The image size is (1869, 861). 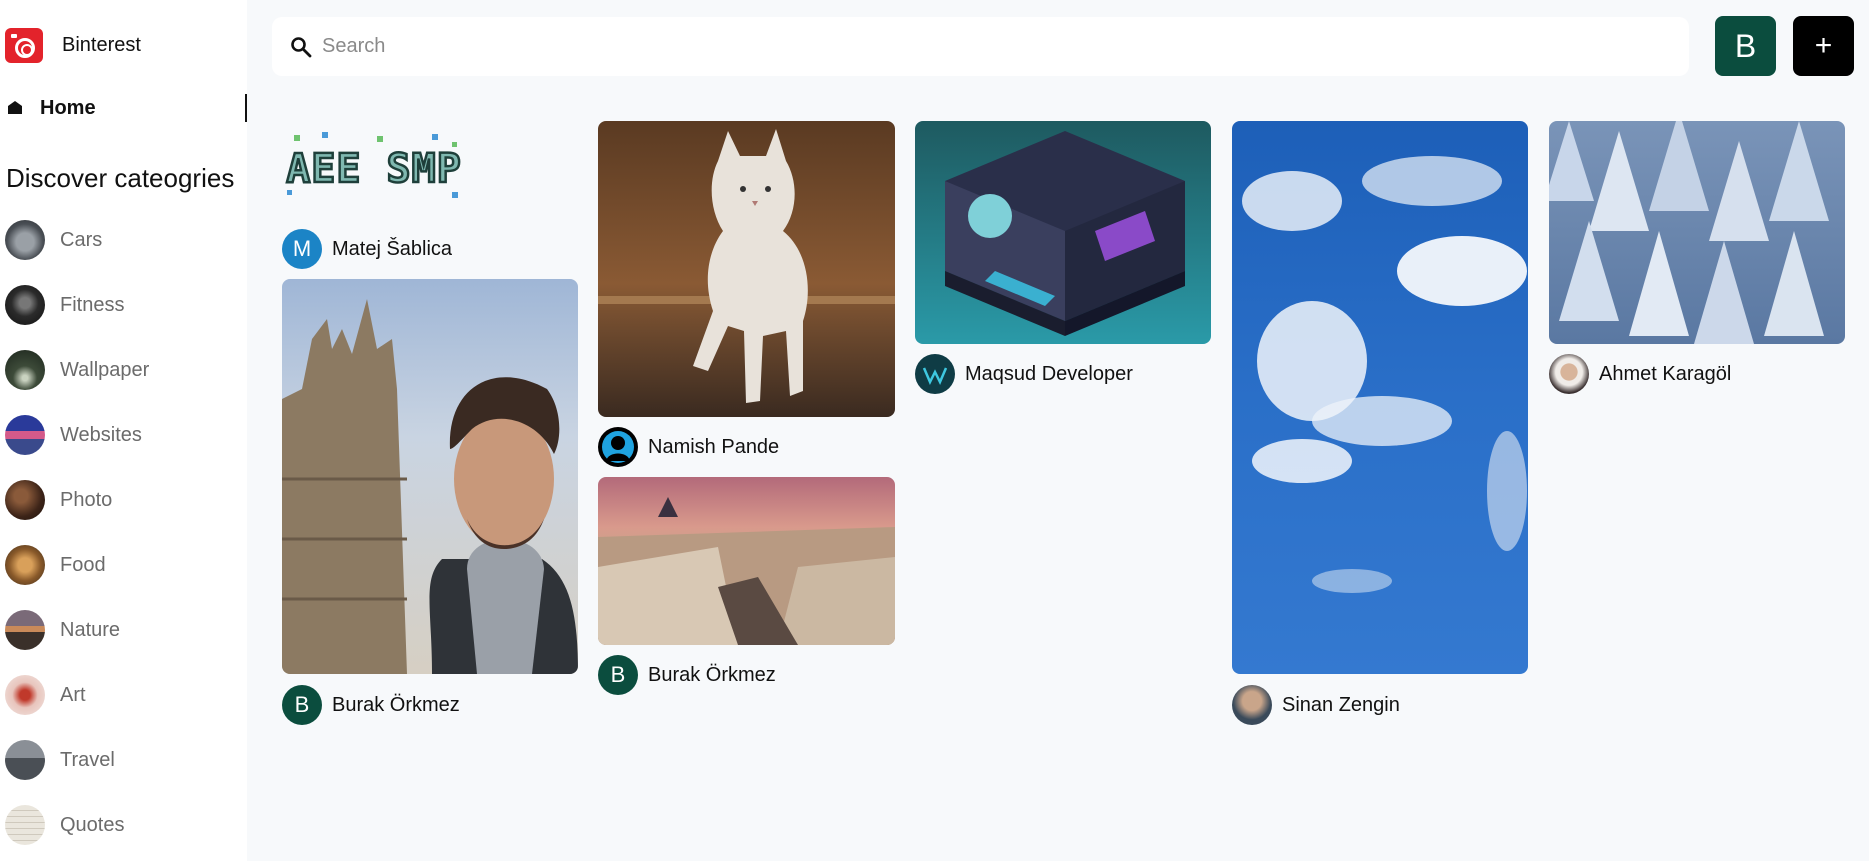 I want to click on author-name: Namish Pande, so click(x=714, y=446).